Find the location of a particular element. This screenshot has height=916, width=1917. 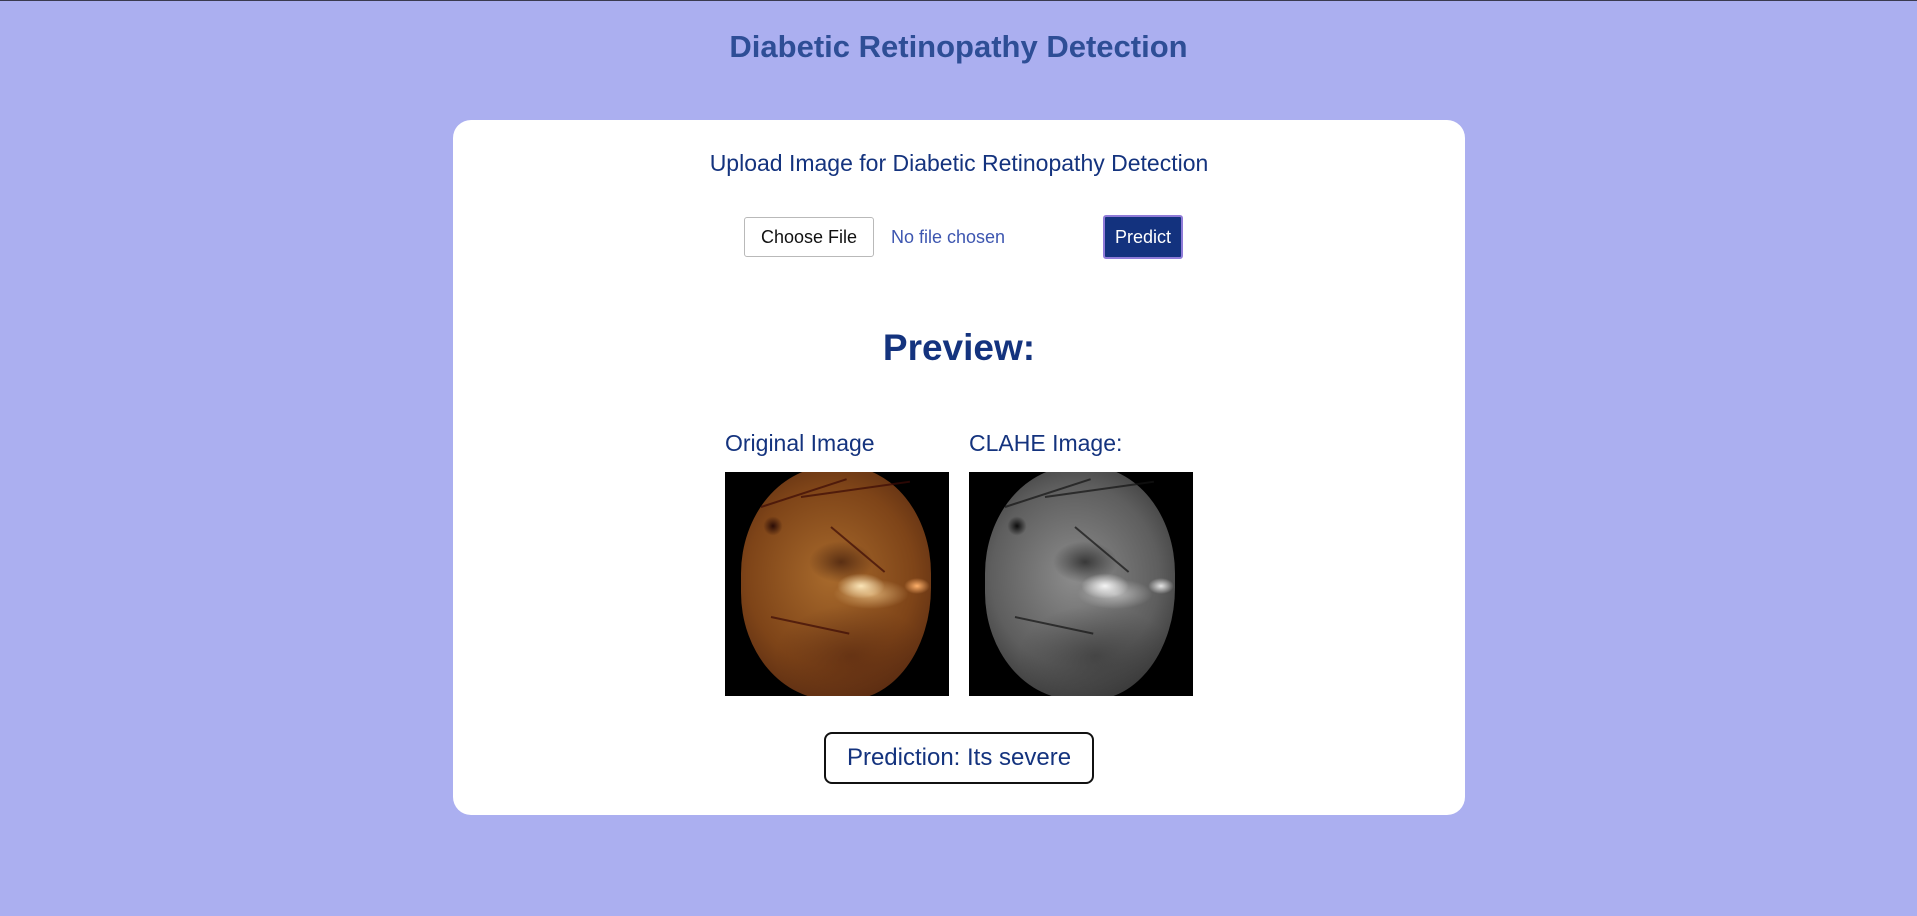

file-status-text: No file chosen is located at coordinates (948, 237).